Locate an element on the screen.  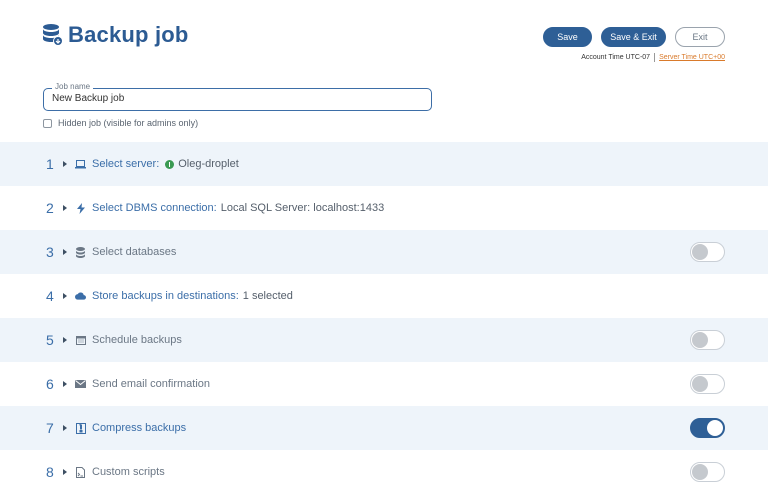
envelope-icon is located at coordinates (80, 384).